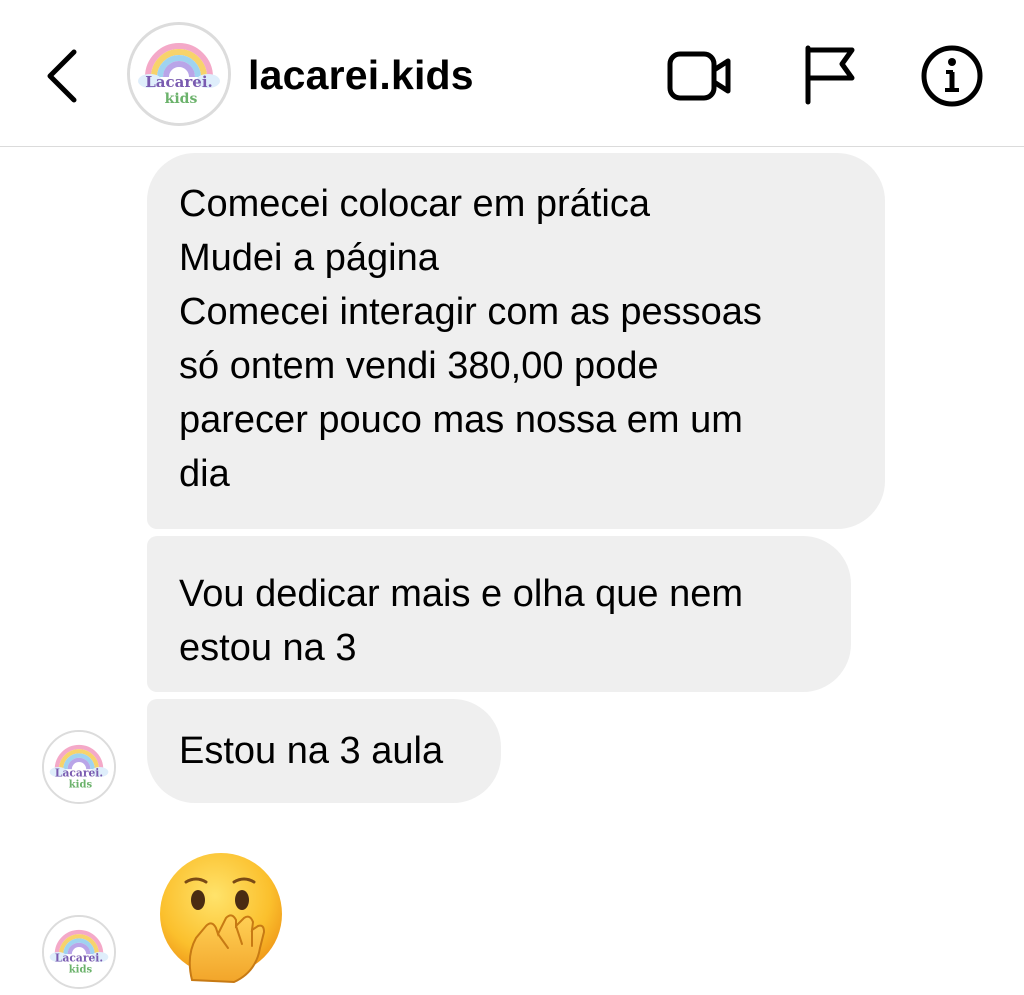 The height and width of the screenshot is (995, 1024). I want to click on message-line: só ontem vendi 380,00 pode, so click(419, 366).